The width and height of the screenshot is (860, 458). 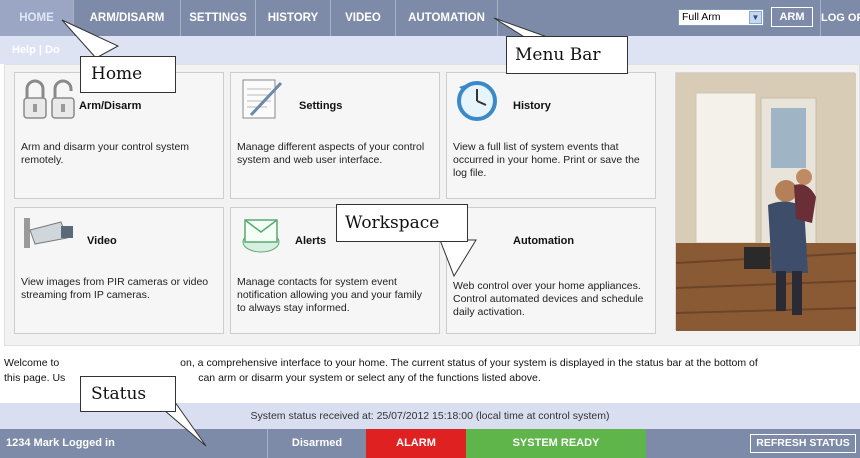 What do you see at coordinates (363, 18) in the screenshot?
I see `tab-video: VIDEO` at bounding box center [363, 18].